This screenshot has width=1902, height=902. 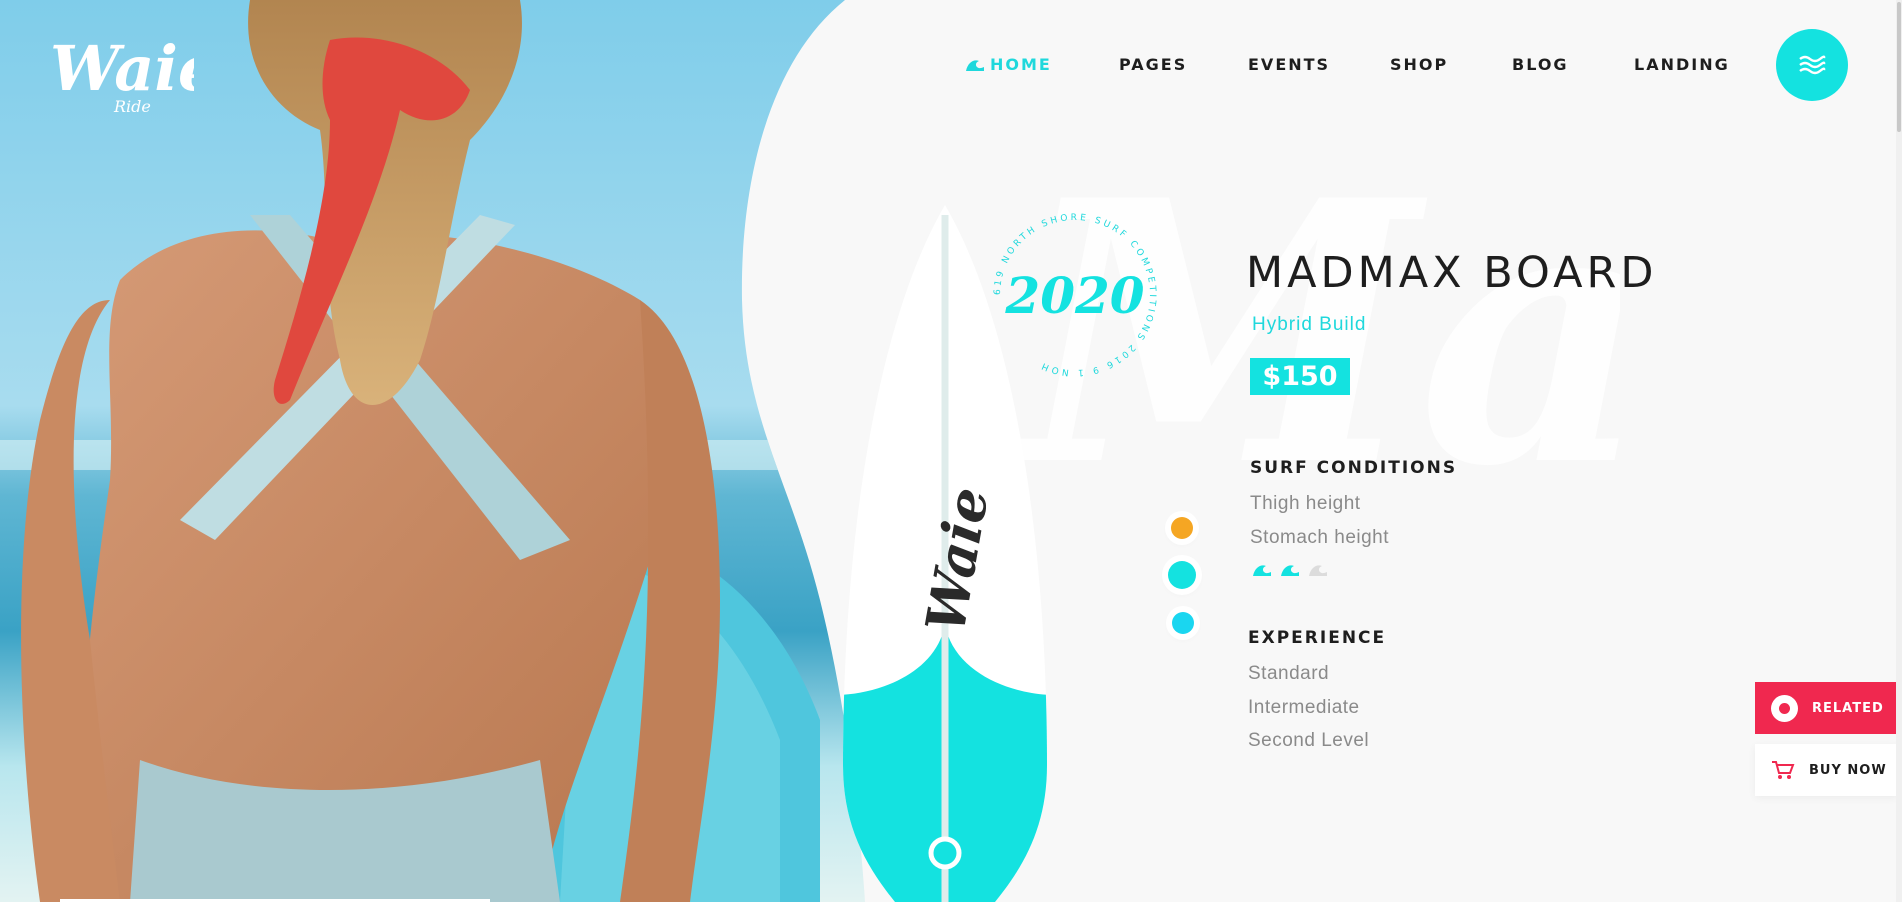 I want to click on nav-label: LANDING, so click(x=1682, y=64).